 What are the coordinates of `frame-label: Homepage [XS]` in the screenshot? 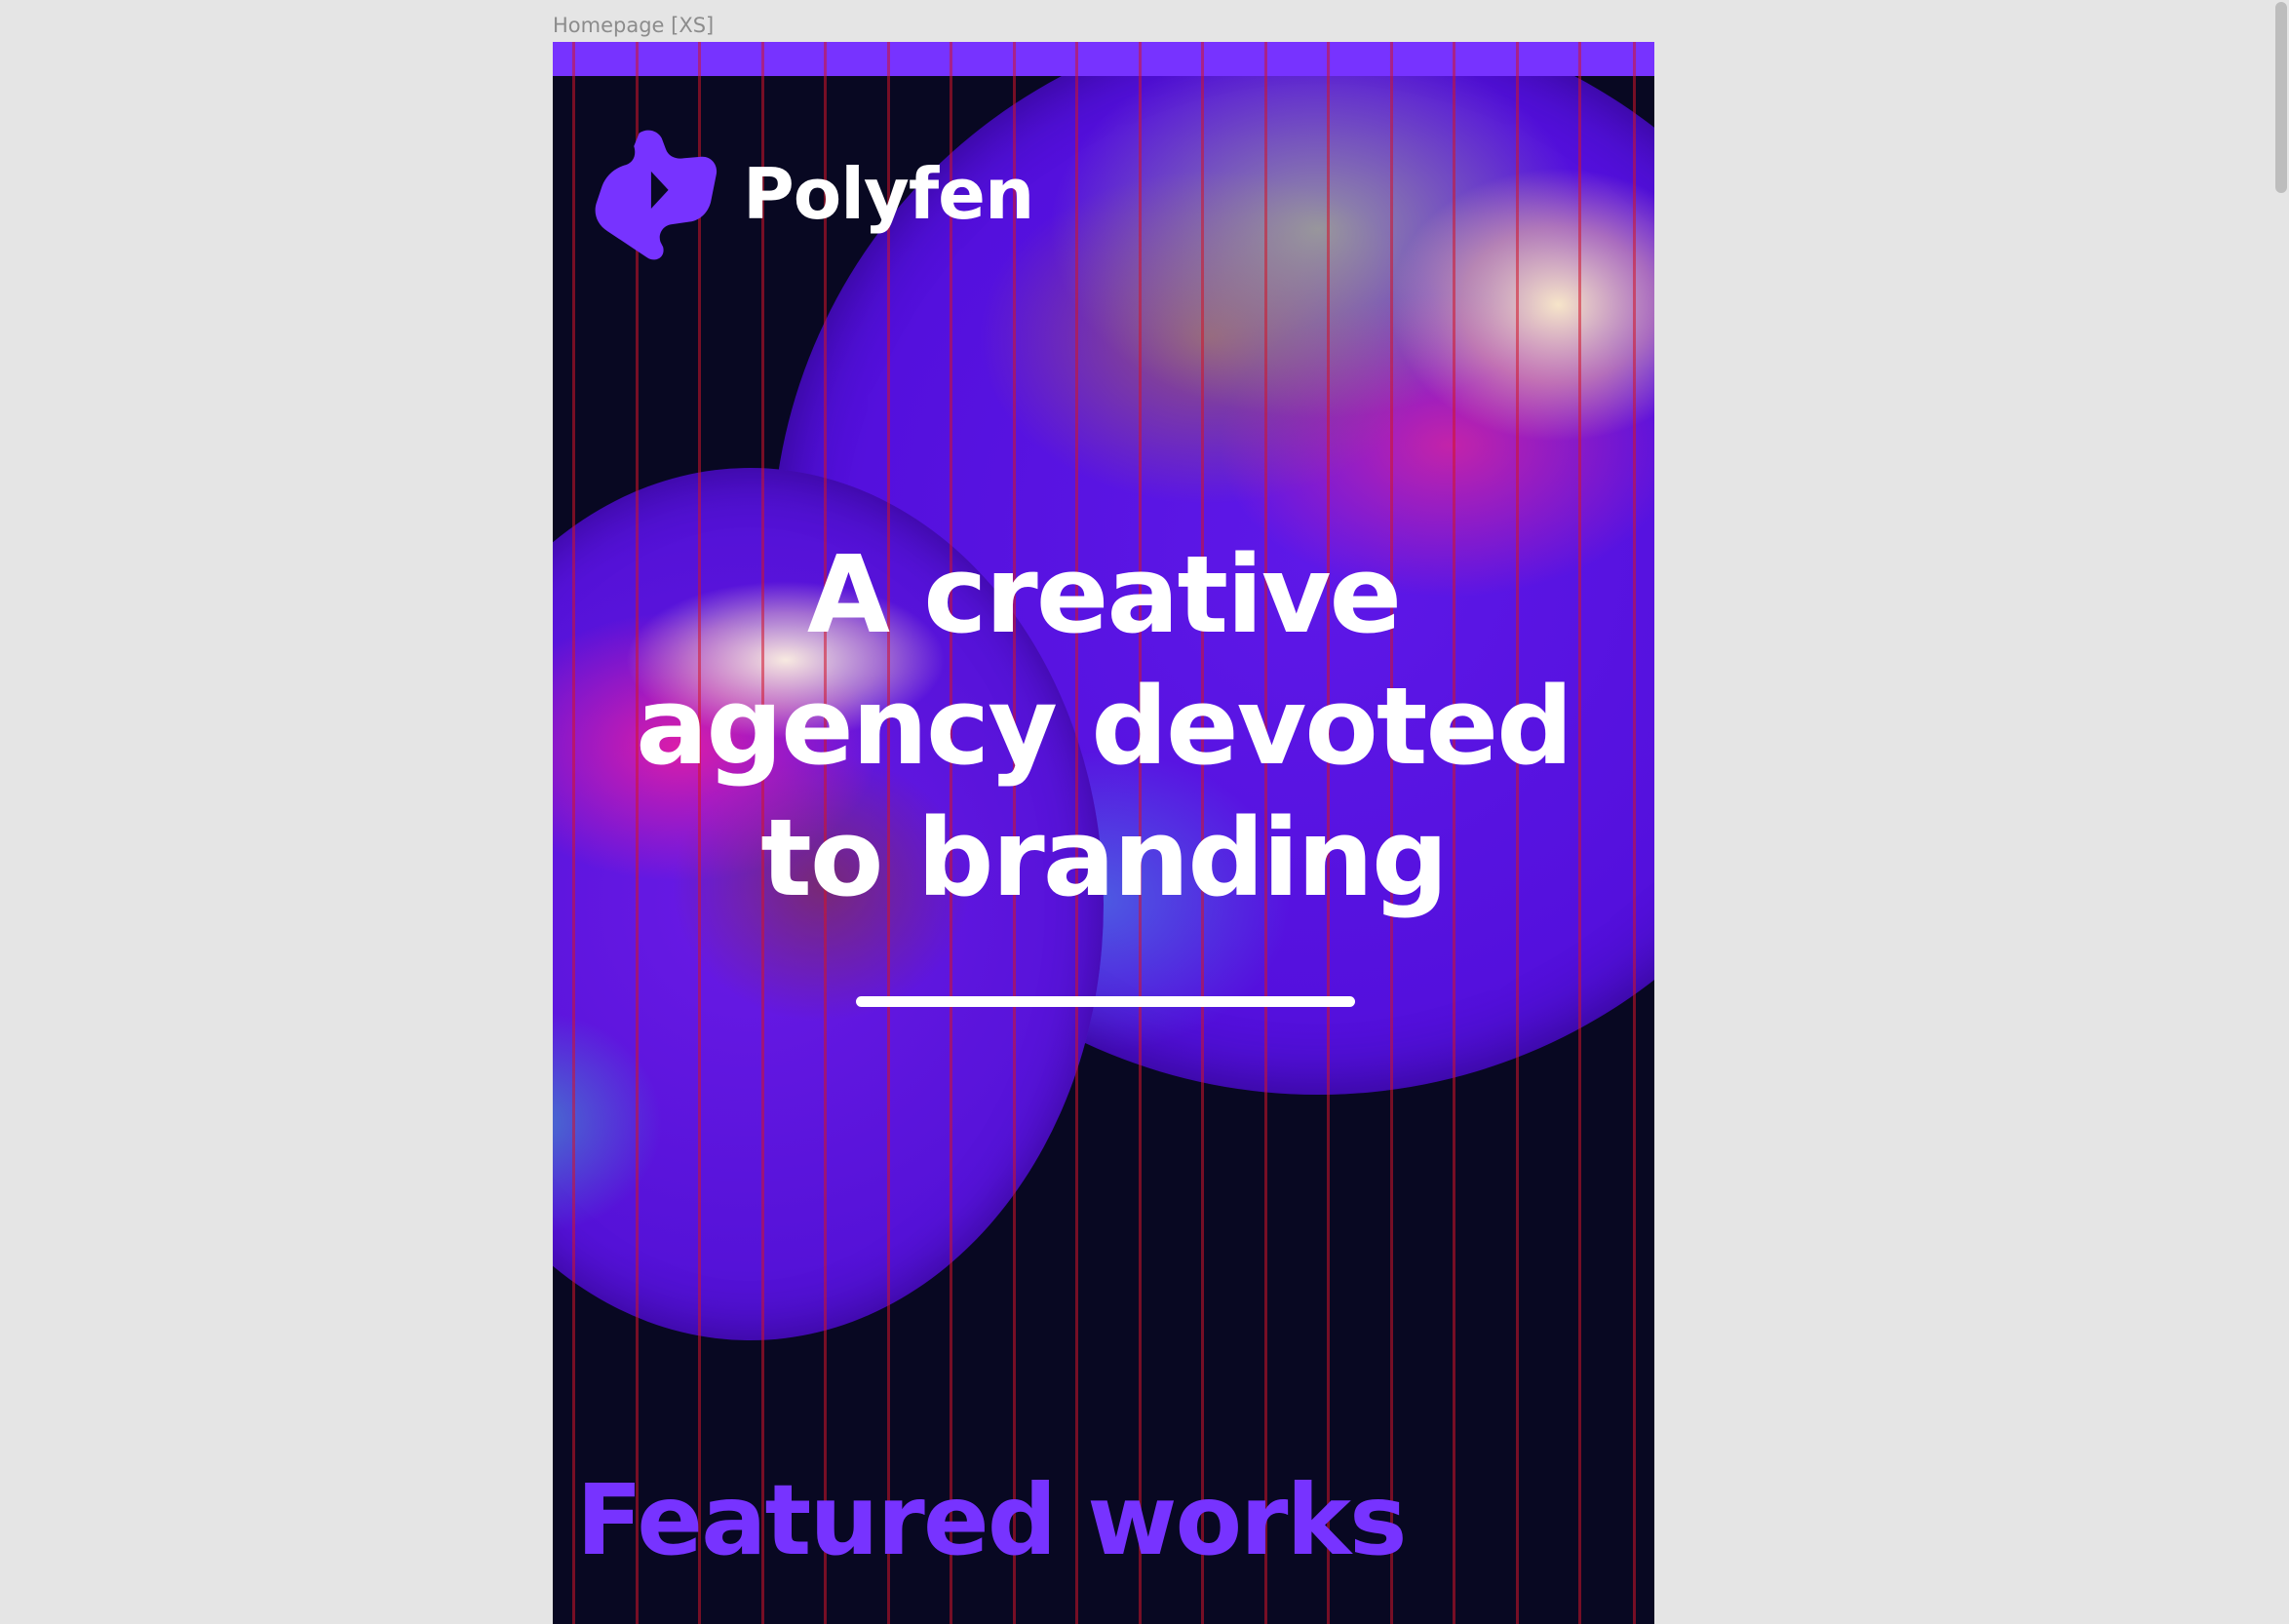 It's located at (633, 26).